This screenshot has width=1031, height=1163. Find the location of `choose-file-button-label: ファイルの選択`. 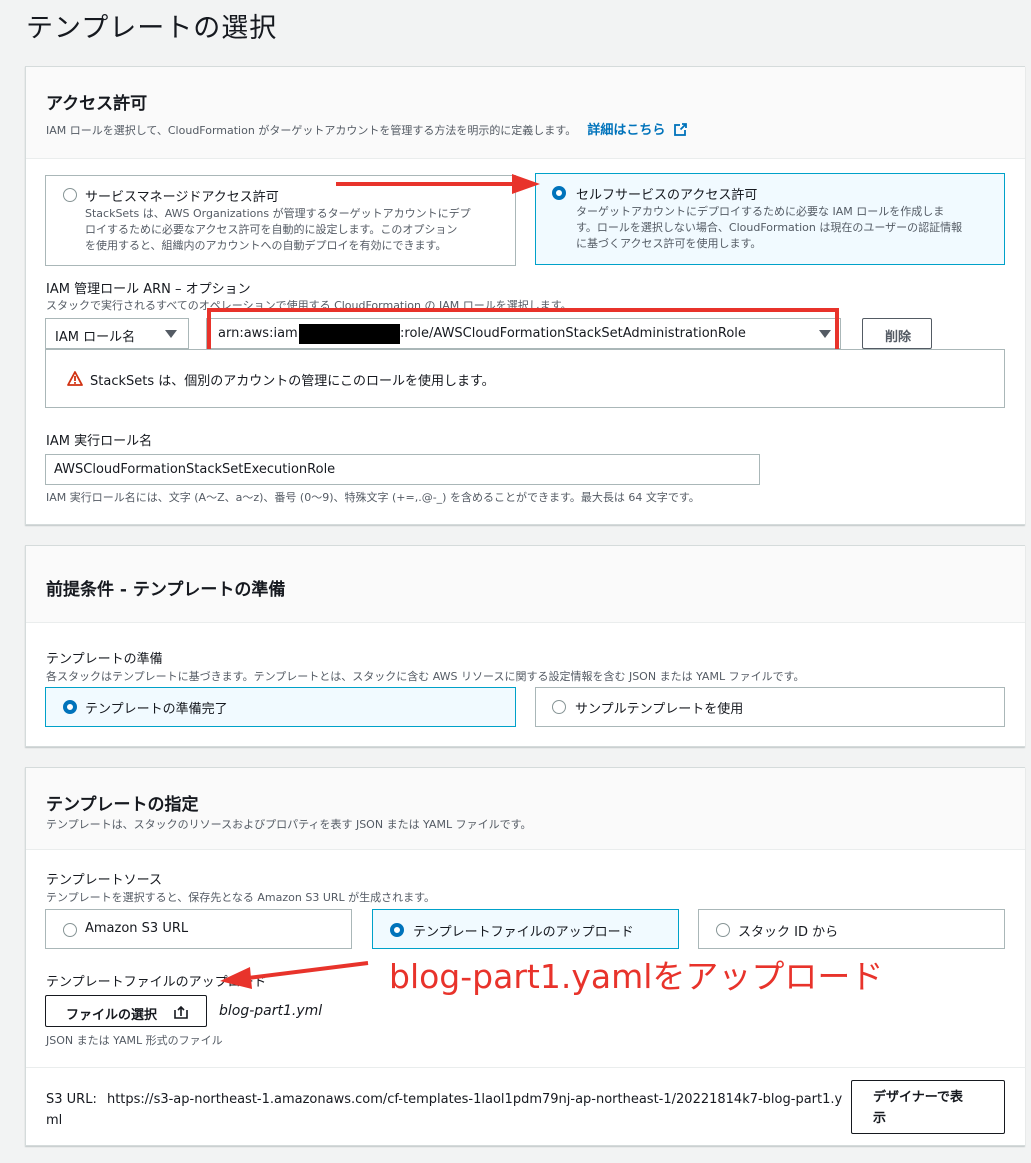

choose-file-button-label: ファイルの選択 is located at coordinates (112, 1015).